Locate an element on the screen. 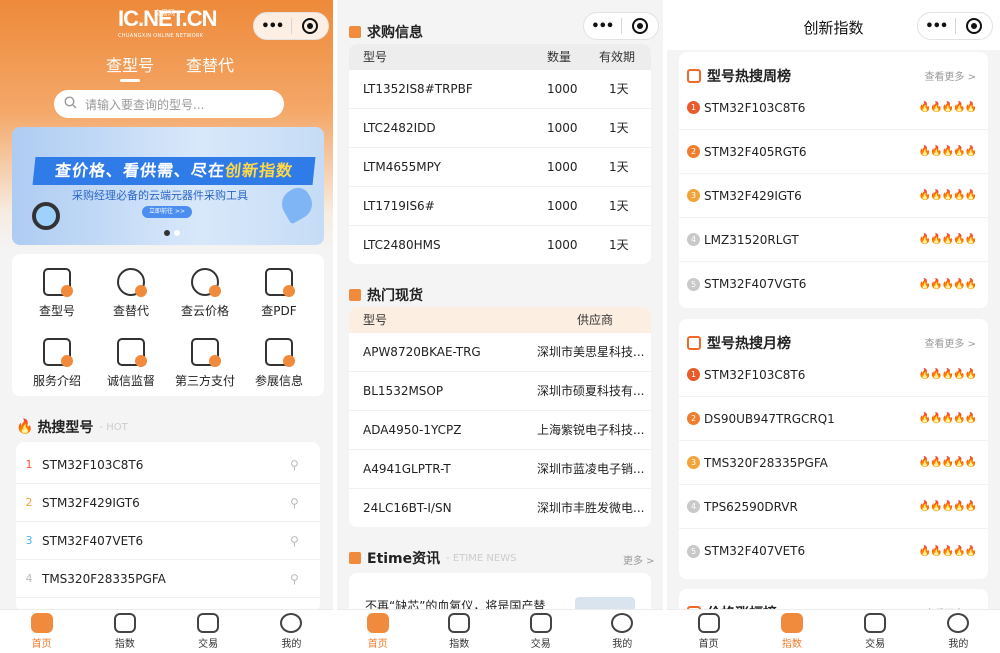  search-icon is located at coordinates (70, 104).